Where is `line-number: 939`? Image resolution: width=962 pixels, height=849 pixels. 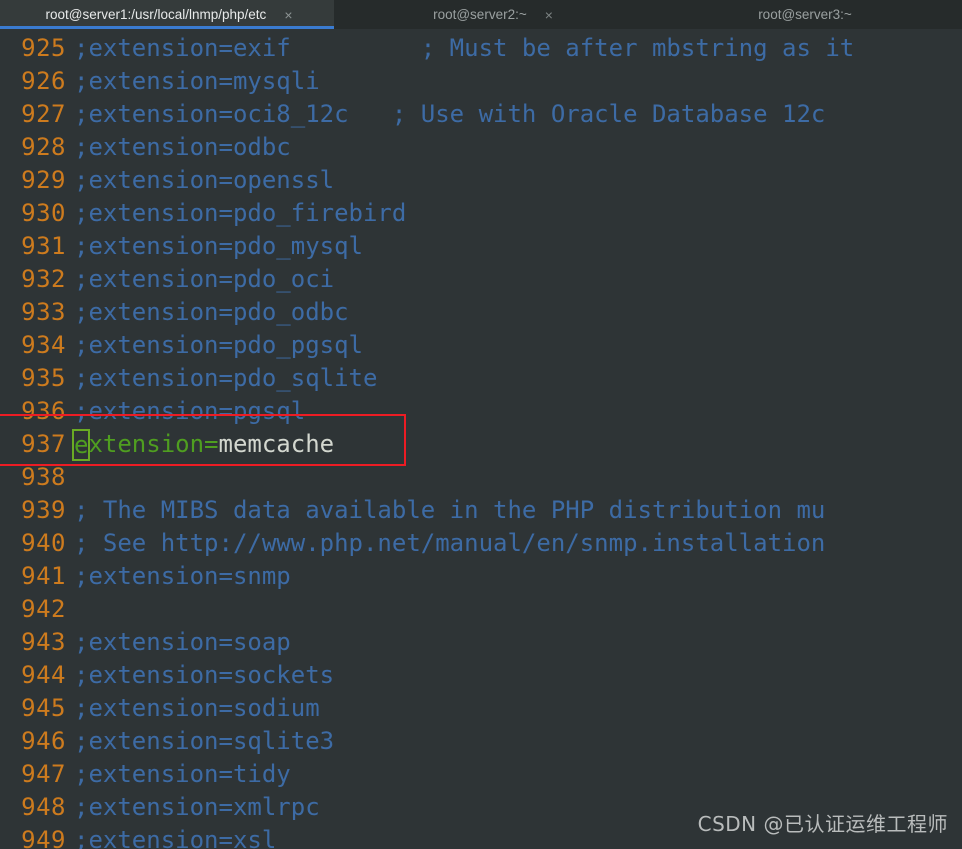 line-number: 939 is located at coordinates (43, 510).